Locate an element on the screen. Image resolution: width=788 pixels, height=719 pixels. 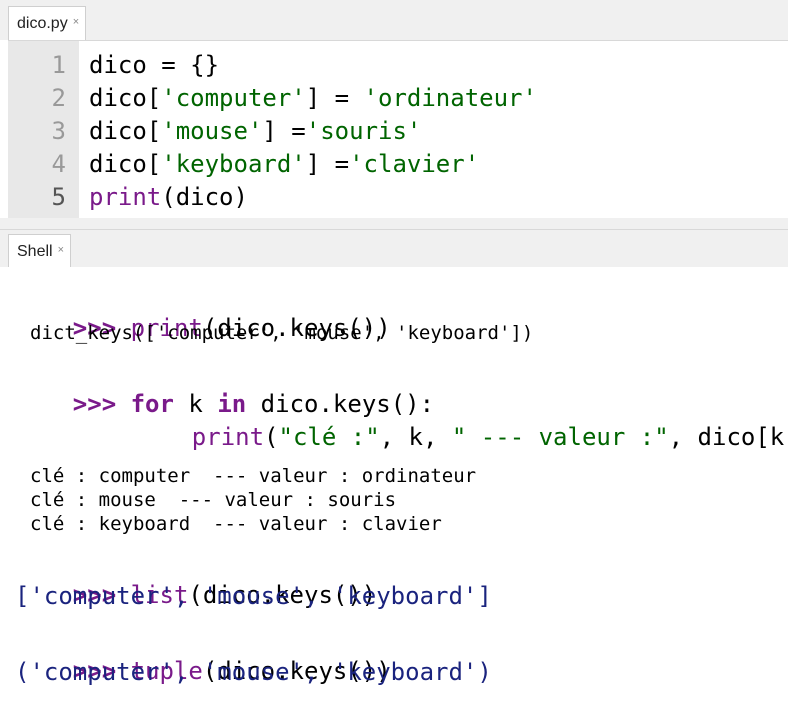
shell-output-line: clé : mouse --- valeur : souris is located at coordinates (213, 500).